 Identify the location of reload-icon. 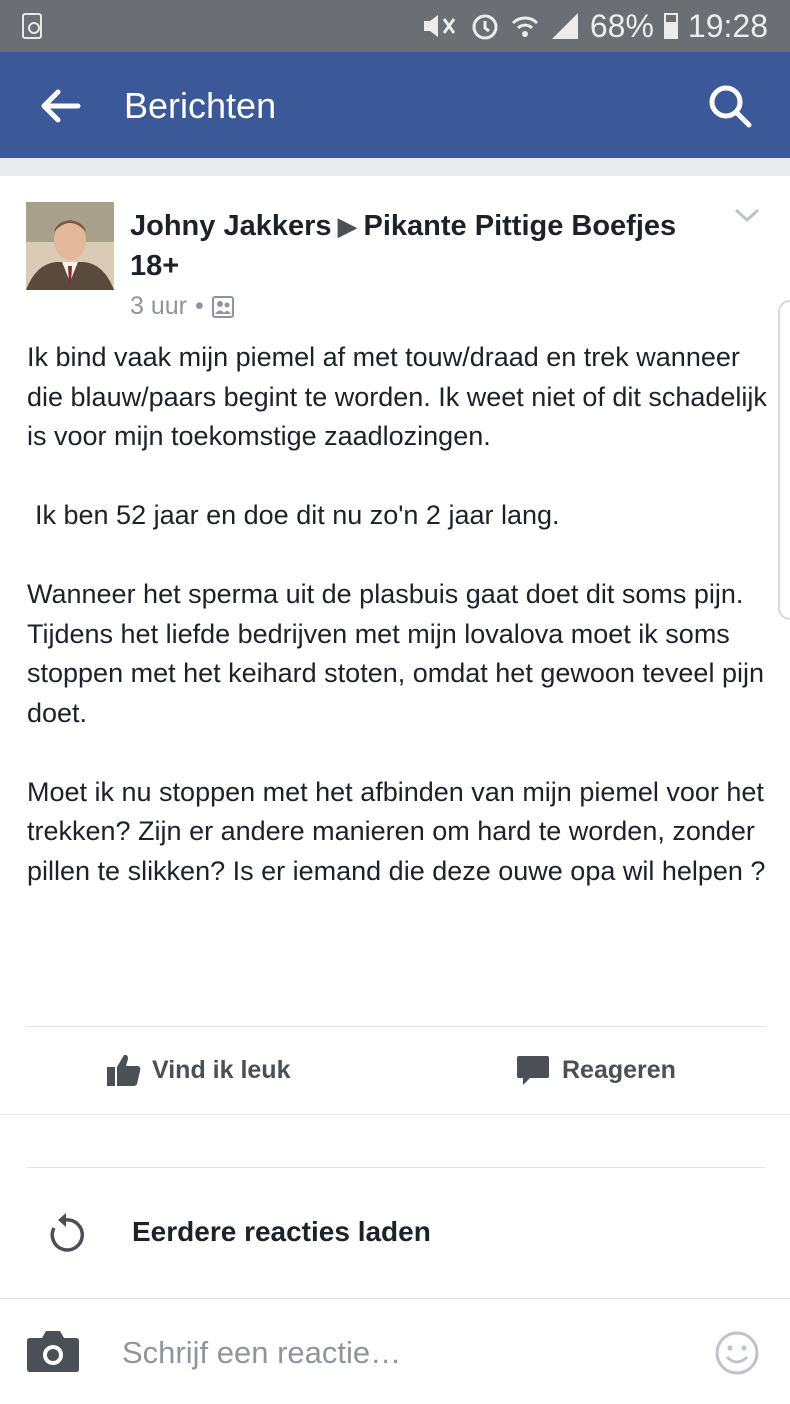
(67, 1232).